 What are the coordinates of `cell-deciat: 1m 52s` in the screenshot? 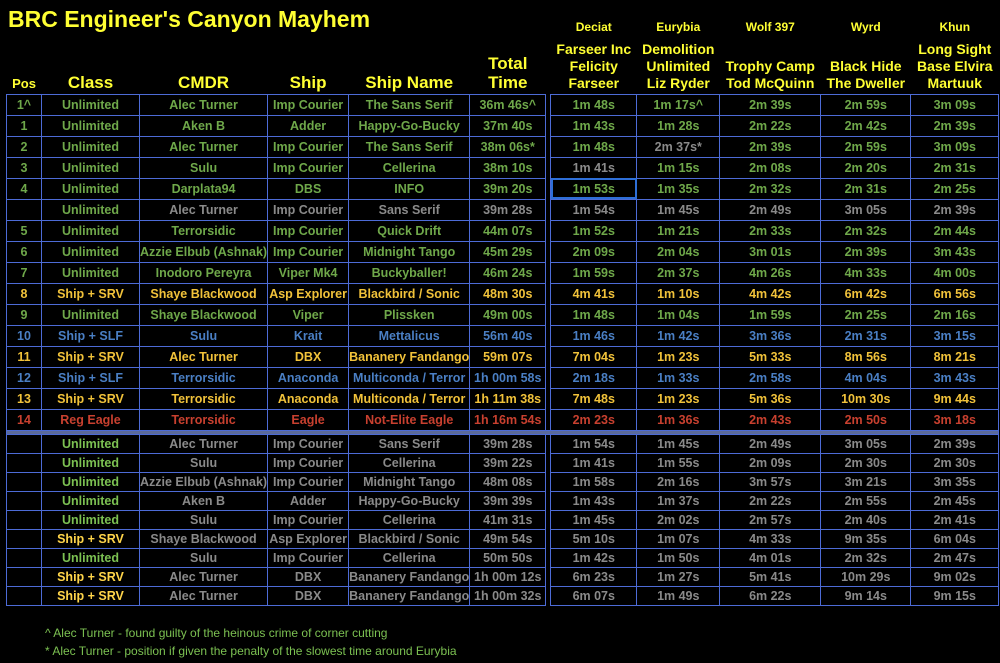 It's located at (594, 230).